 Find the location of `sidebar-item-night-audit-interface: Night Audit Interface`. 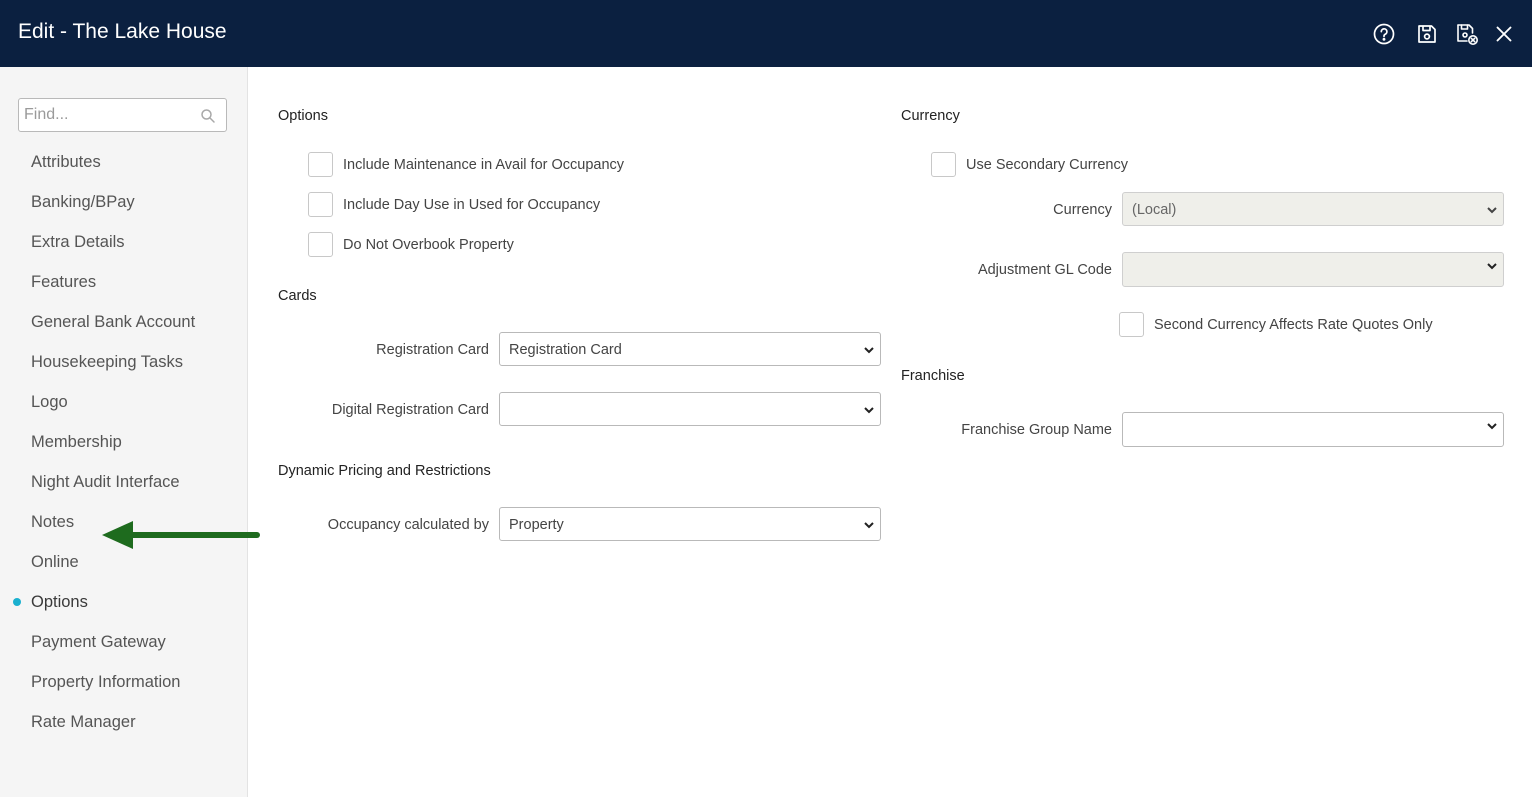

sidebar-item-night-audit-interface: Night Audit Interface is located at coordinates (105, 482).